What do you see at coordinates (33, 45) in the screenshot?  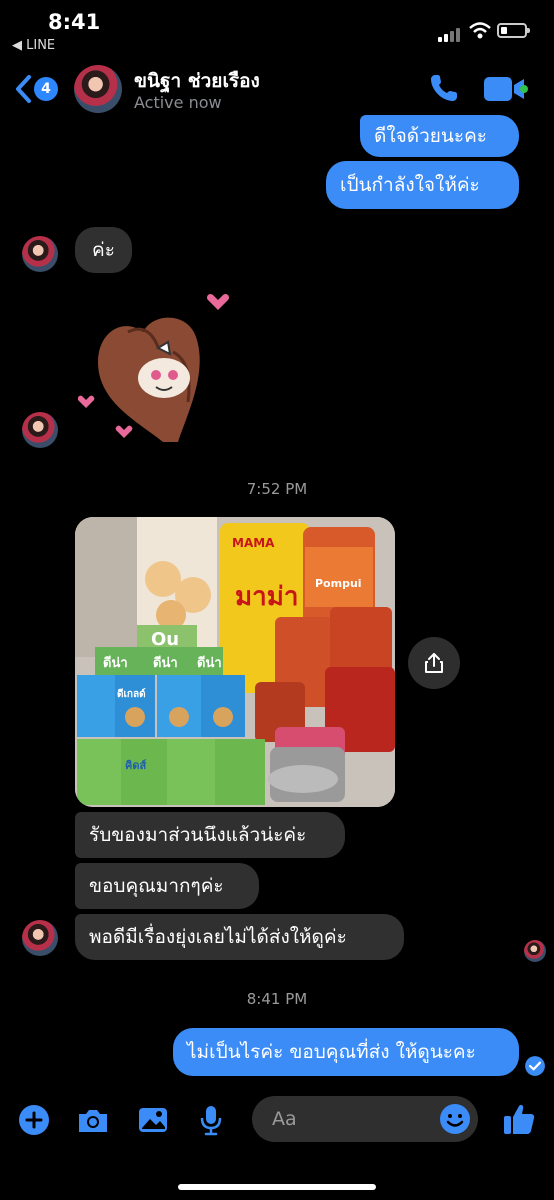 I see `back-to-app-link: ◀ LINE` at bounding box center [33, 45].